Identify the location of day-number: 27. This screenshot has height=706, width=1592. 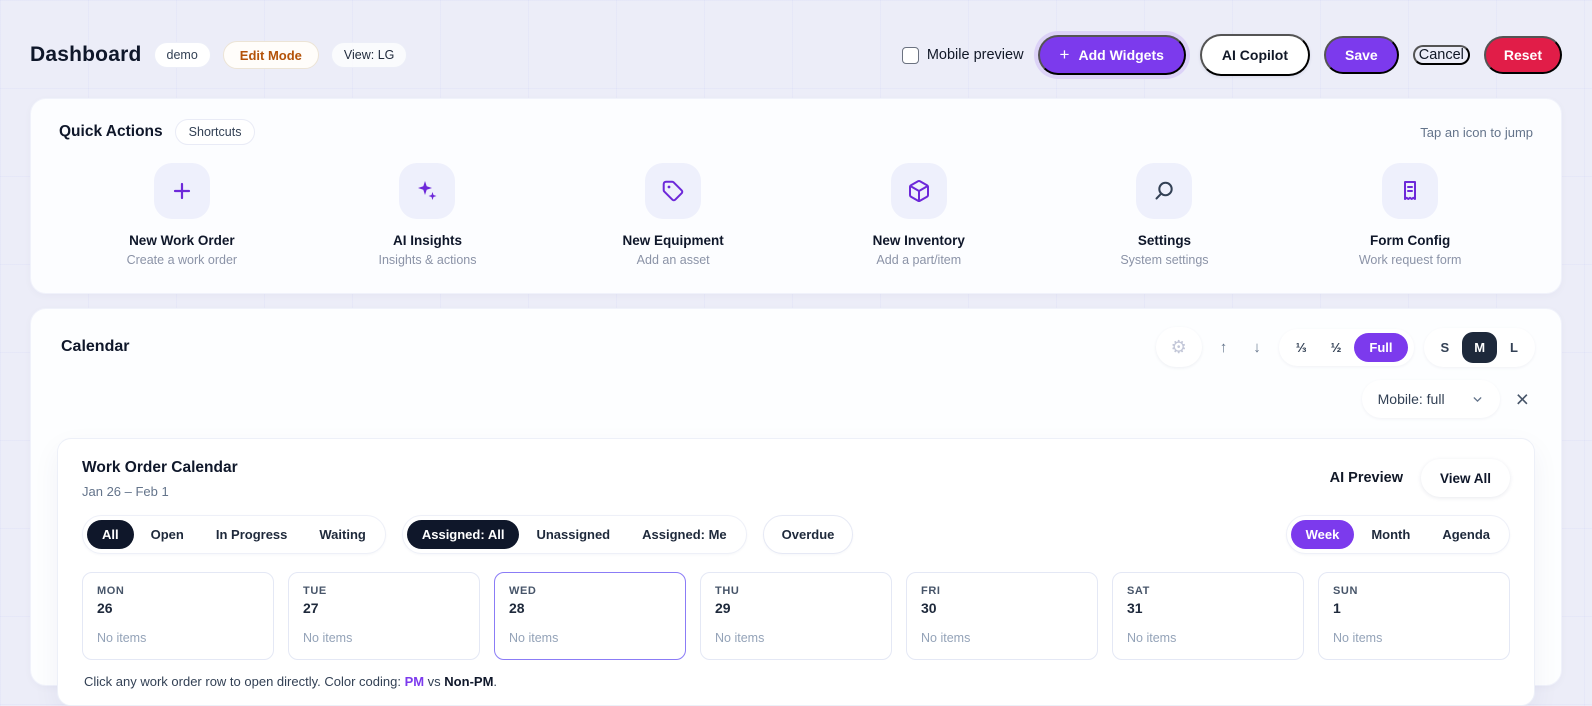
(311, 608).